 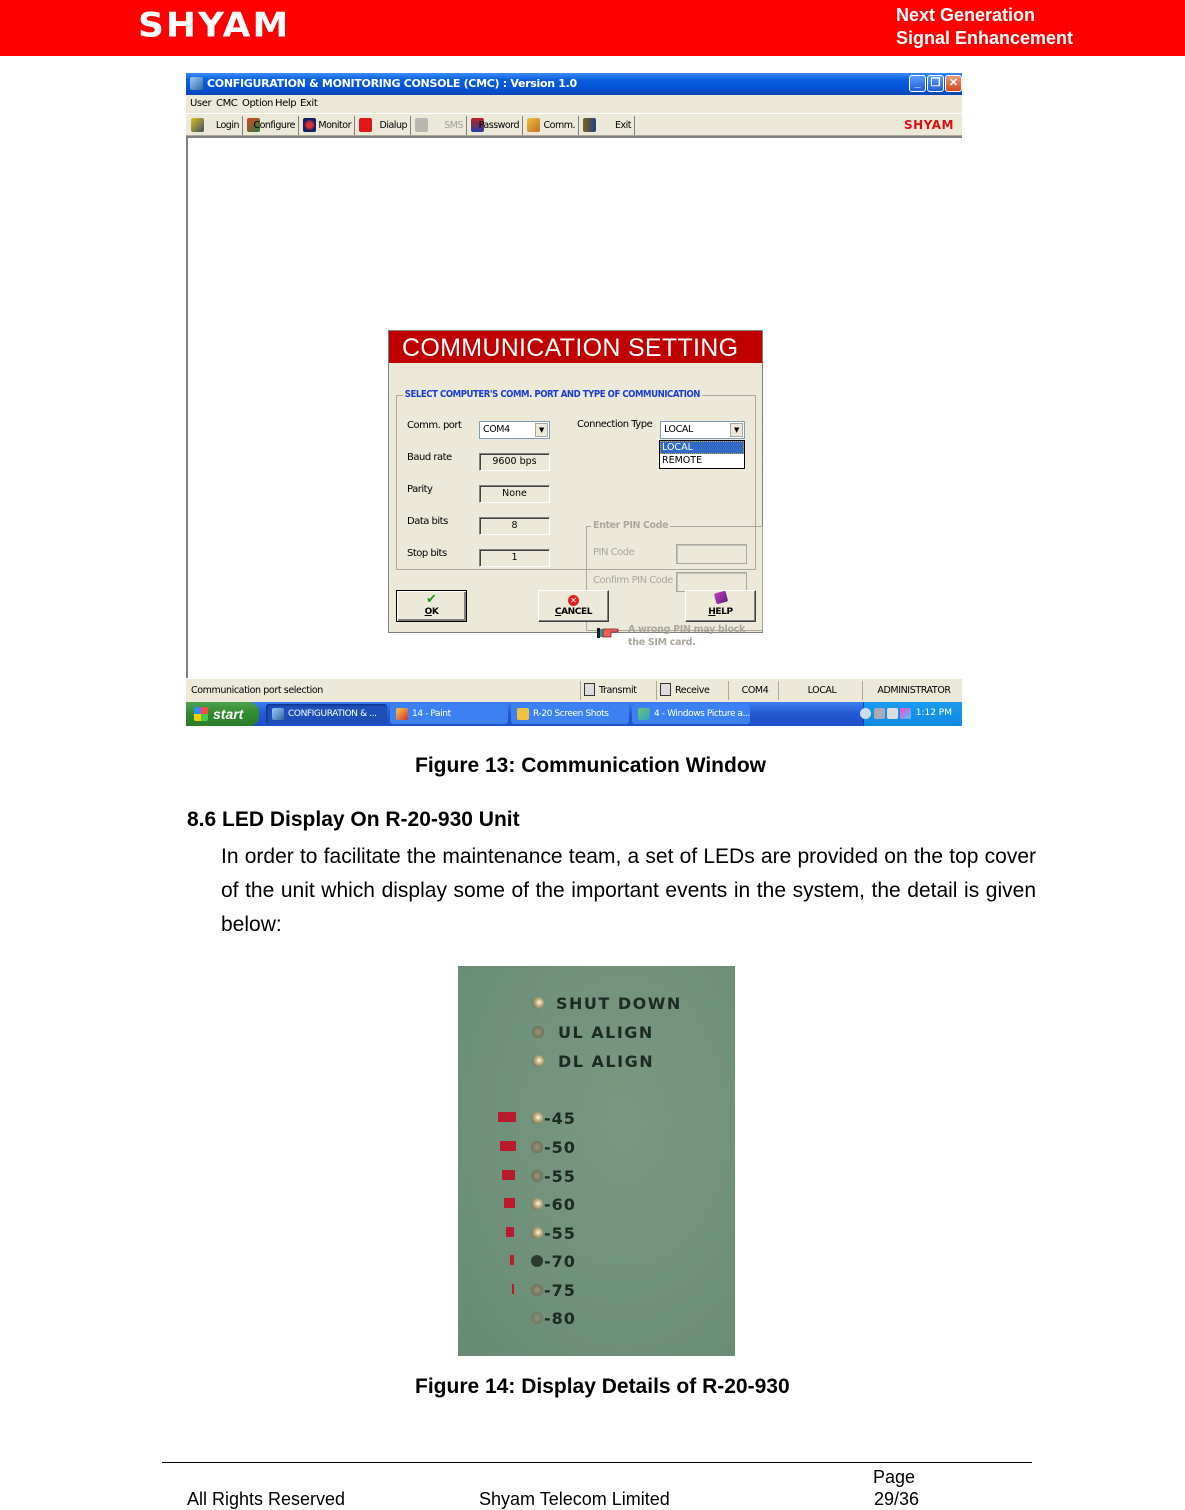 I want to click on toolbar-monitor-button: Monitor, so click(x=327, y=125).